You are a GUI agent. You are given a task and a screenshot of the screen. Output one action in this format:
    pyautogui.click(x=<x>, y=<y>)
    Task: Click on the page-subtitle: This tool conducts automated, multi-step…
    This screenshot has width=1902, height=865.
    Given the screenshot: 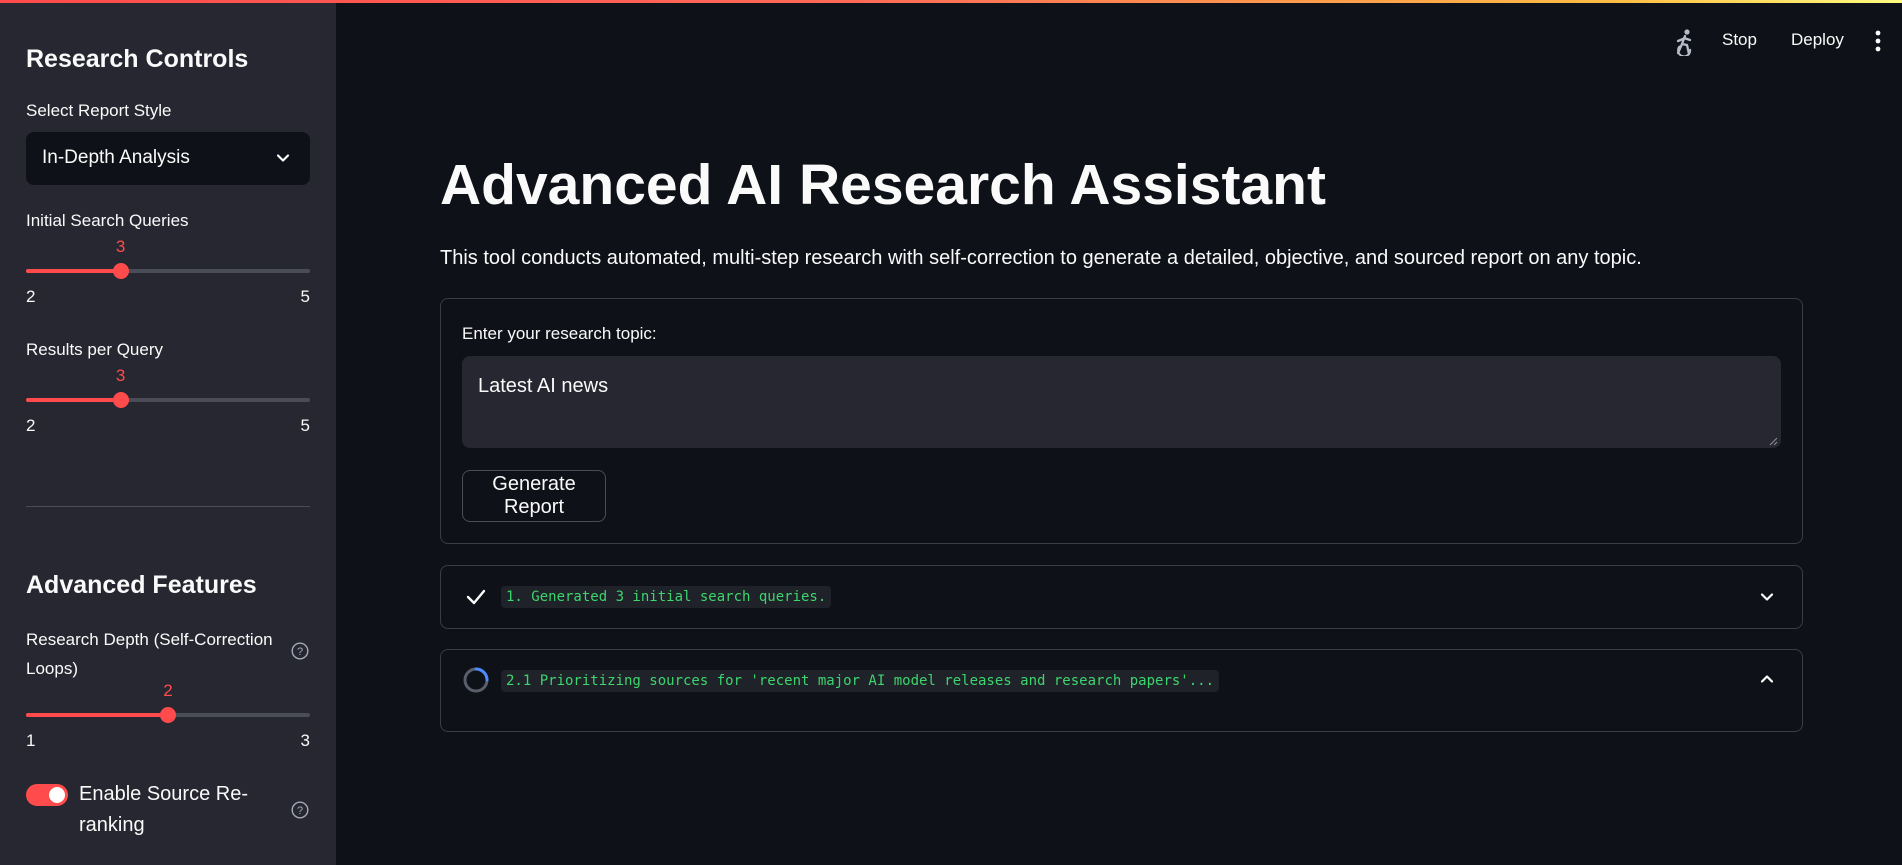 What is the action you would take?
    pyautogui.click(x=1041, y=258)
    